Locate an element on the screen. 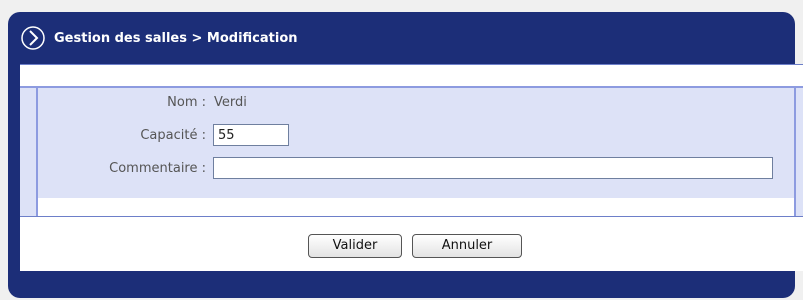 Image resolution: width=803 pixels, height=300 pixels. nom-label: Nom : is located at coordinates (186, 102).